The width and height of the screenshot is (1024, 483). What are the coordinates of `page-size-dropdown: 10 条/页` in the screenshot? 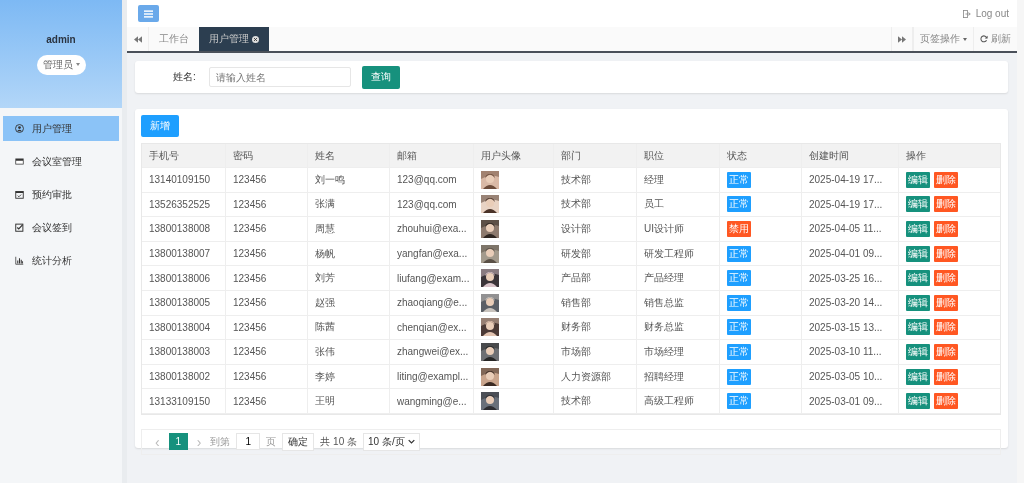 It's located at (391, 441).